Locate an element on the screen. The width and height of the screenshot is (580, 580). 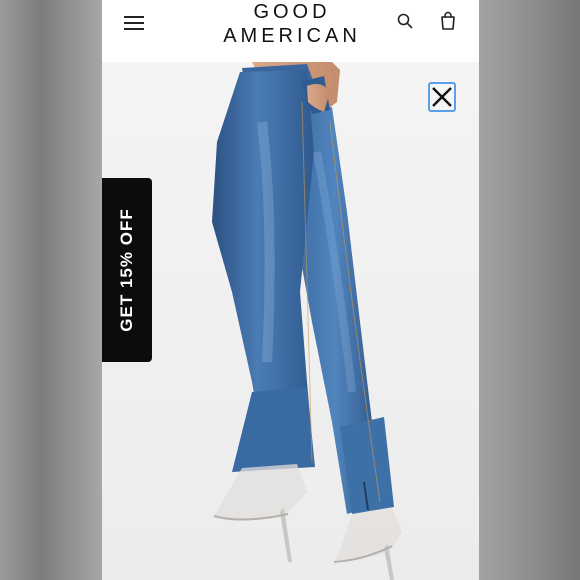
get-discount-tab: GET 15% OFF is located at coordinates (127, 270).